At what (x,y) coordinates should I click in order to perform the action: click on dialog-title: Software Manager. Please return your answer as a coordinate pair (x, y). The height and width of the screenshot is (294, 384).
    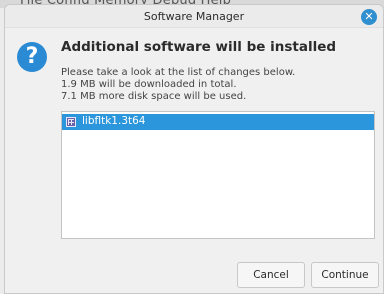
    Looking at the image, I should click on (194, 16).